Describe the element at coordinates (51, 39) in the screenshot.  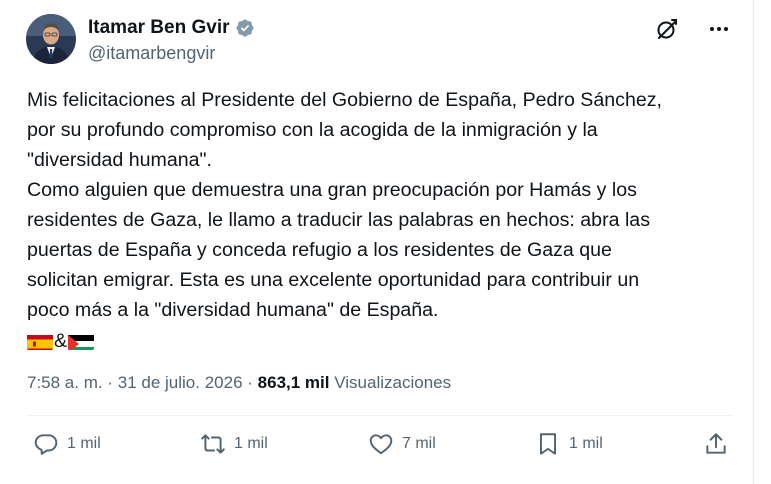
I see `avatar` at that location.